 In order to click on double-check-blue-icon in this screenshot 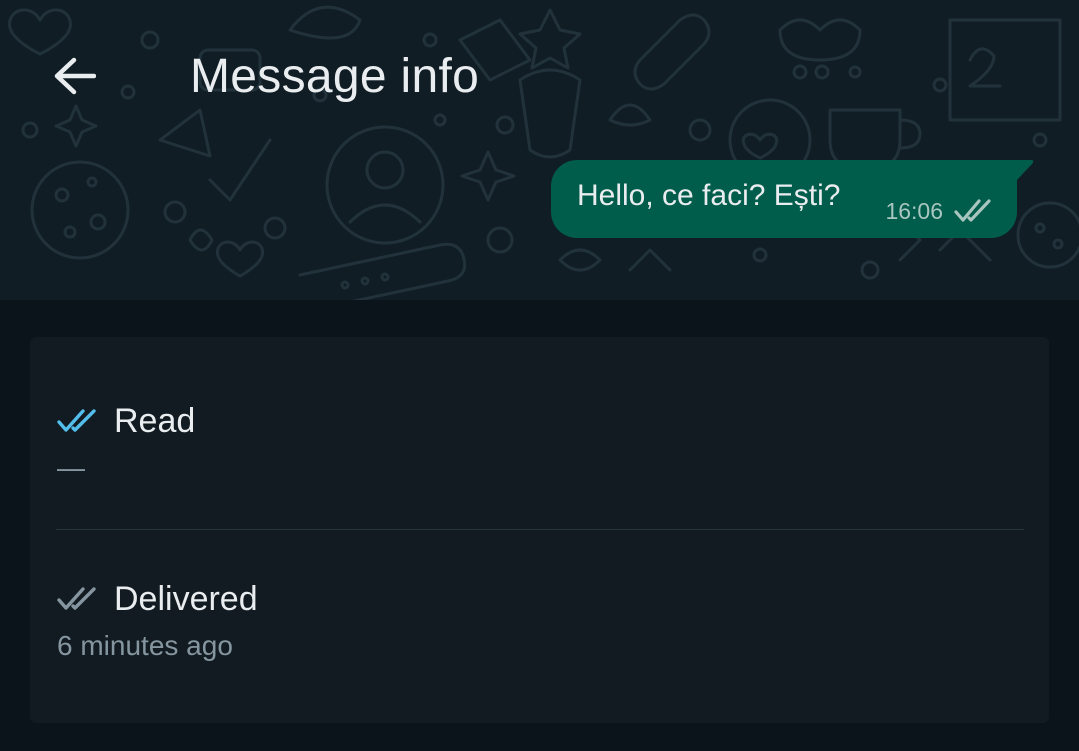, I will do `click(76, 420)`.